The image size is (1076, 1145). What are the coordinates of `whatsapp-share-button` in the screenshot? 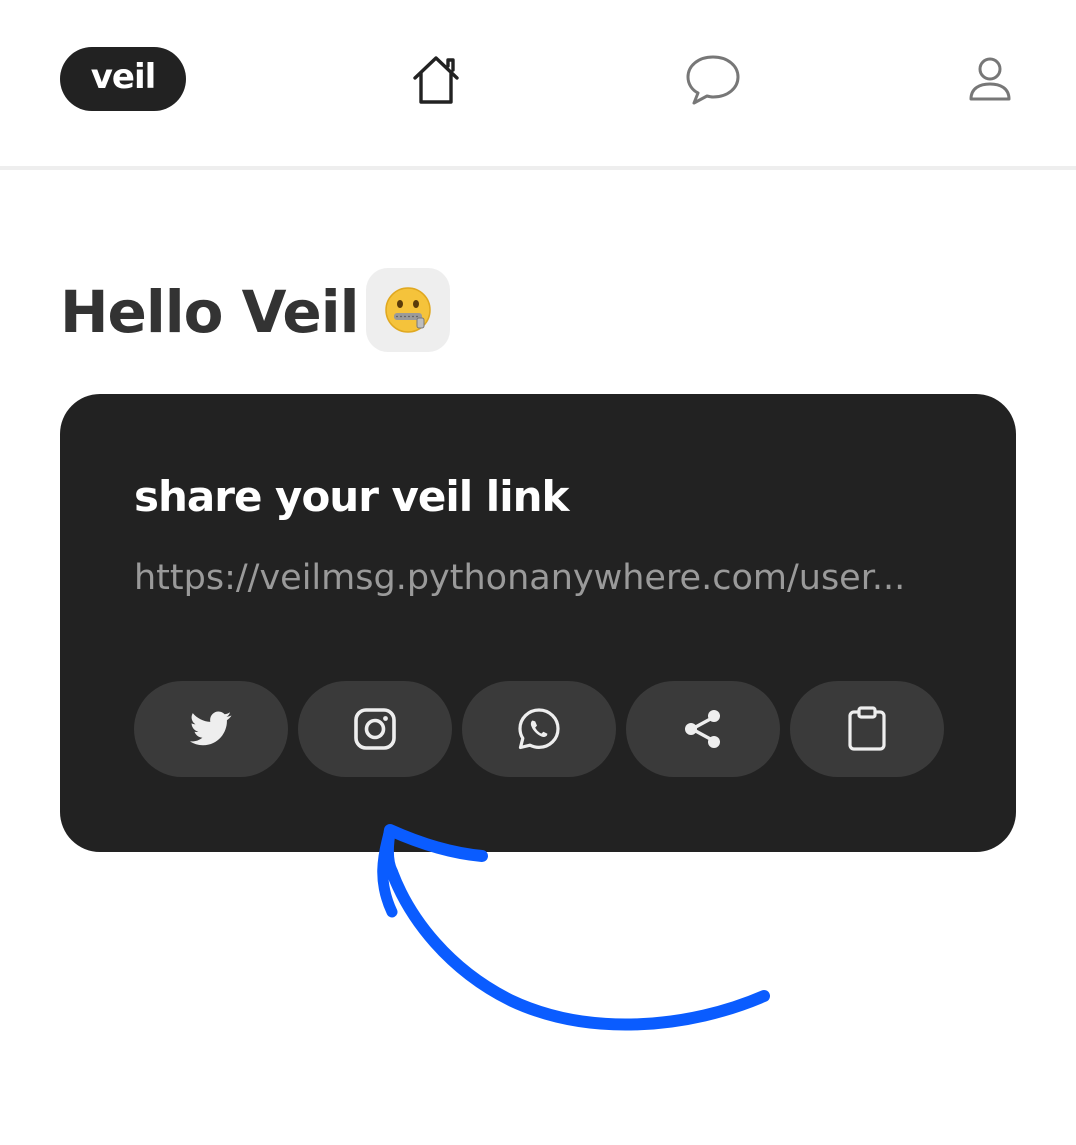 It's located at (539, 729).